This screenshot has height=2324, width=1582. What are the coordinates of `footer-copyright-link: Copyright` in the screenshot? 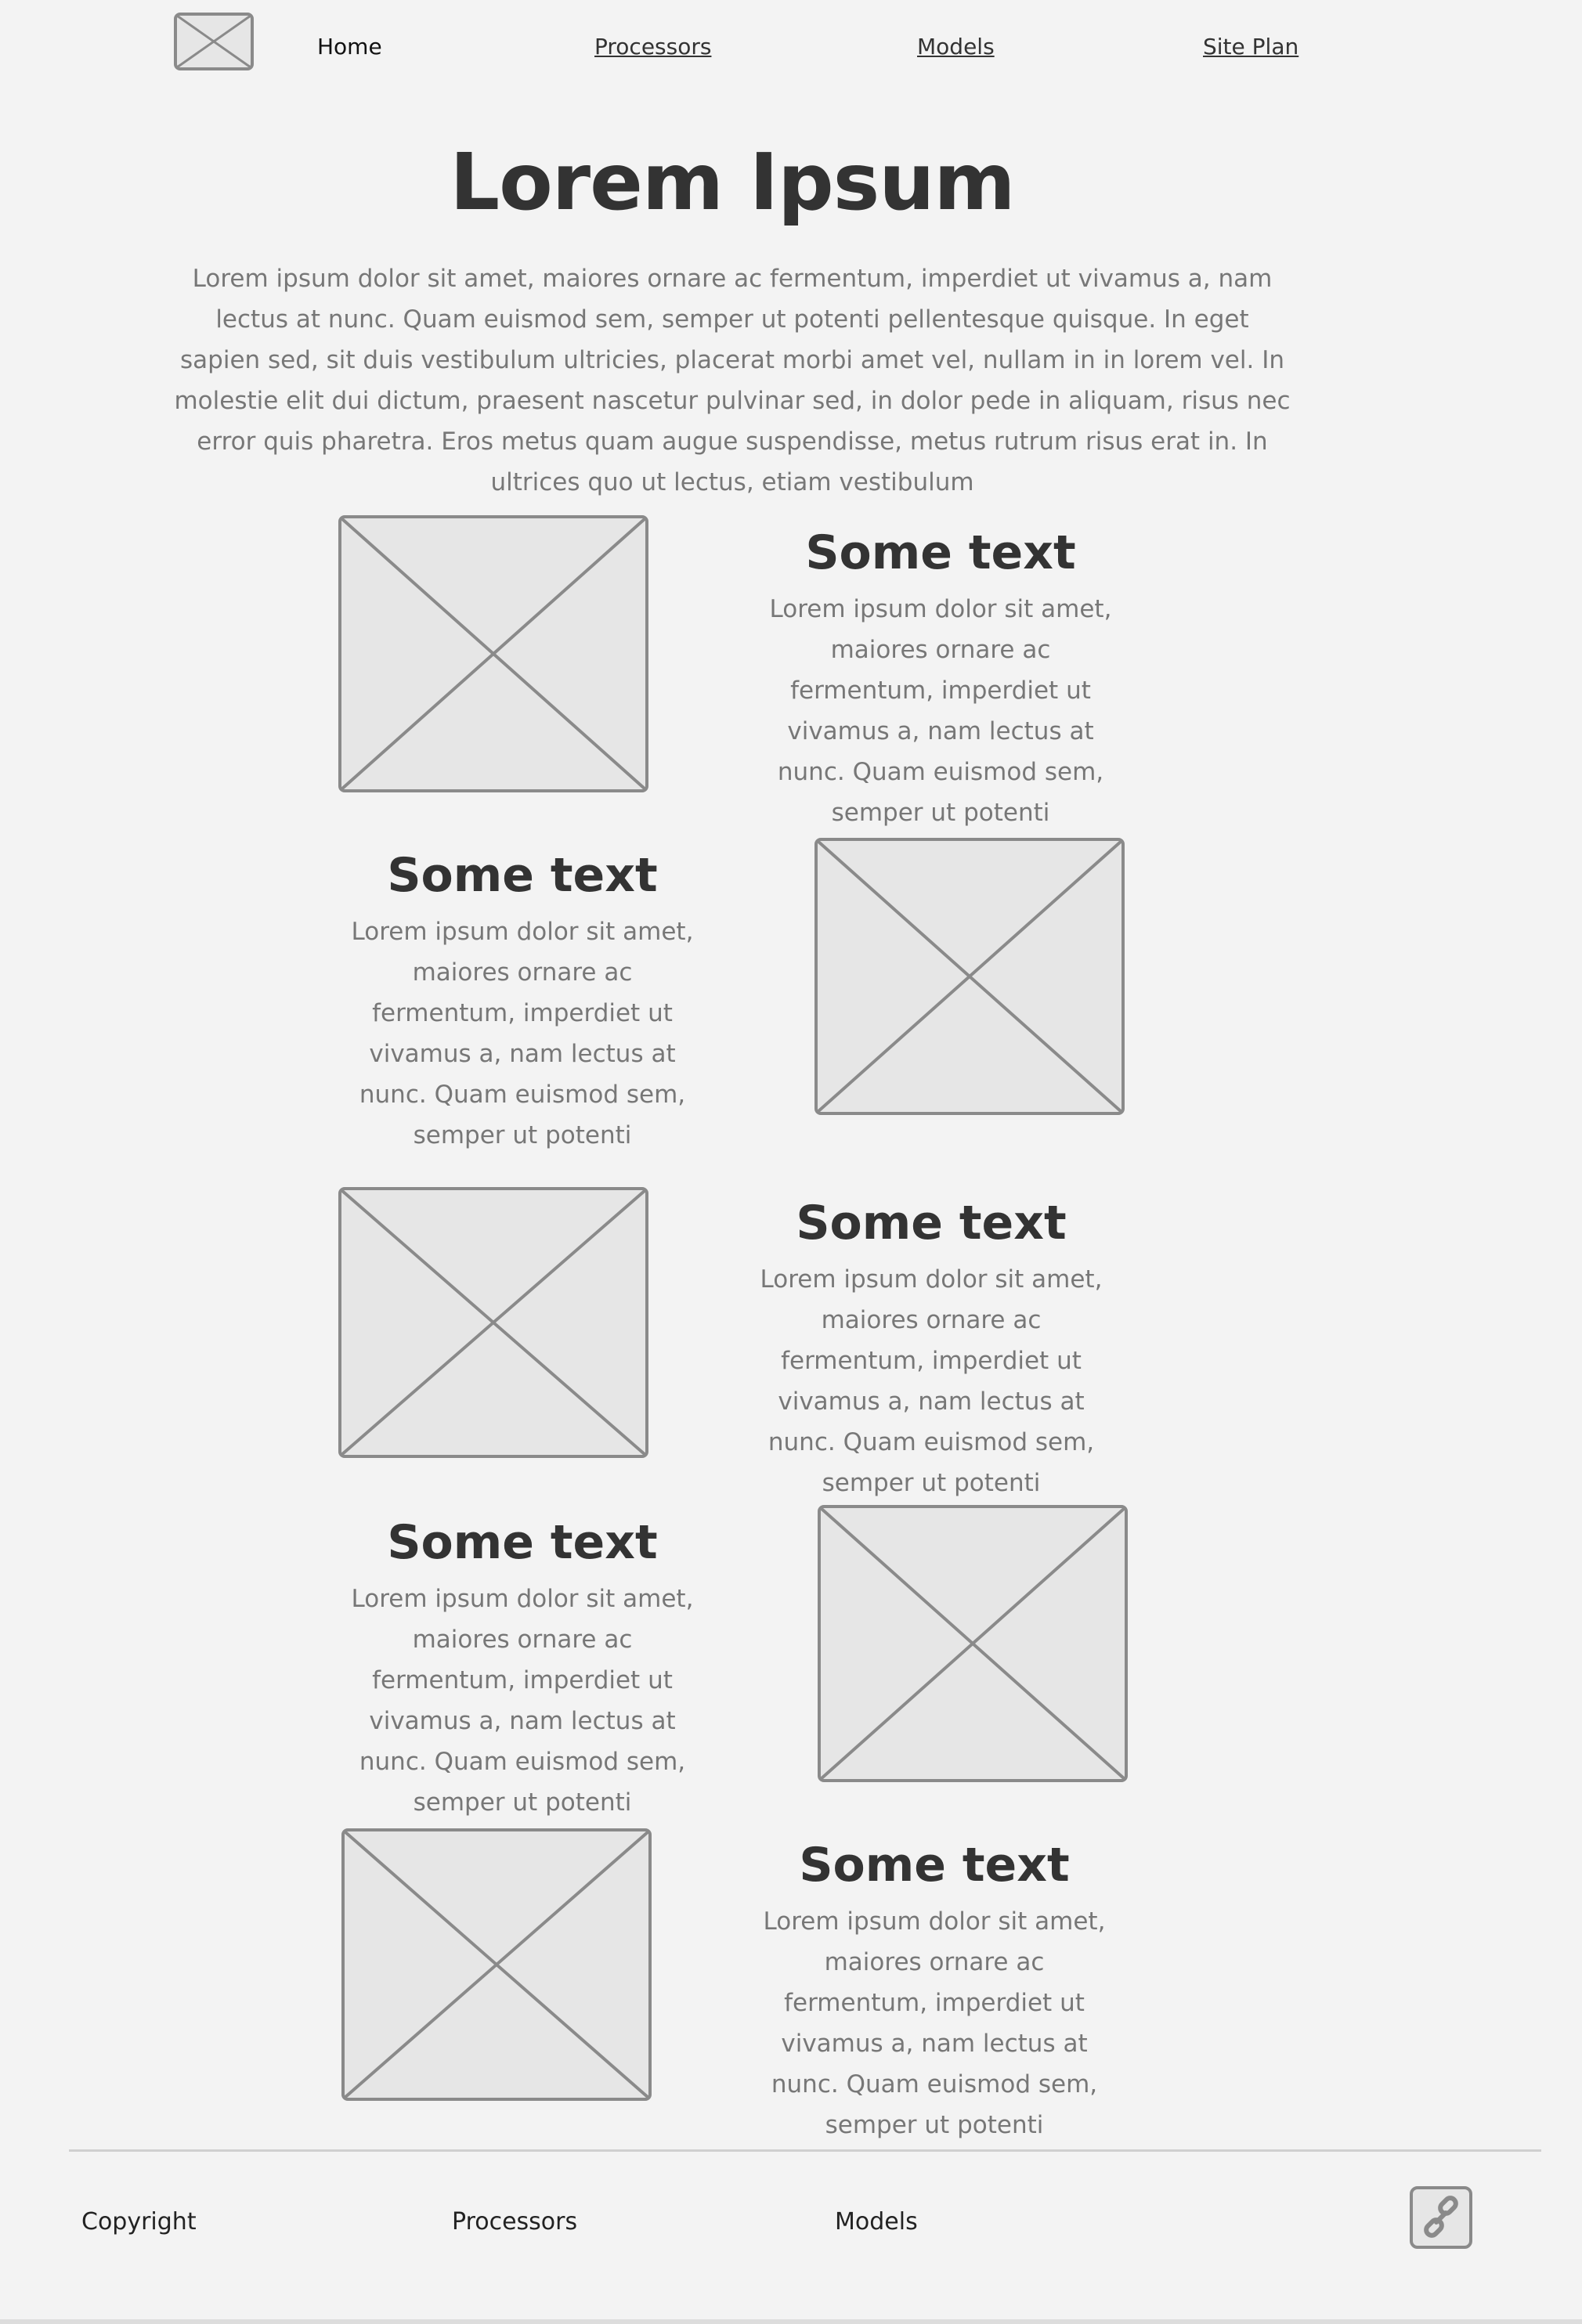 It's located at (139, 2222).